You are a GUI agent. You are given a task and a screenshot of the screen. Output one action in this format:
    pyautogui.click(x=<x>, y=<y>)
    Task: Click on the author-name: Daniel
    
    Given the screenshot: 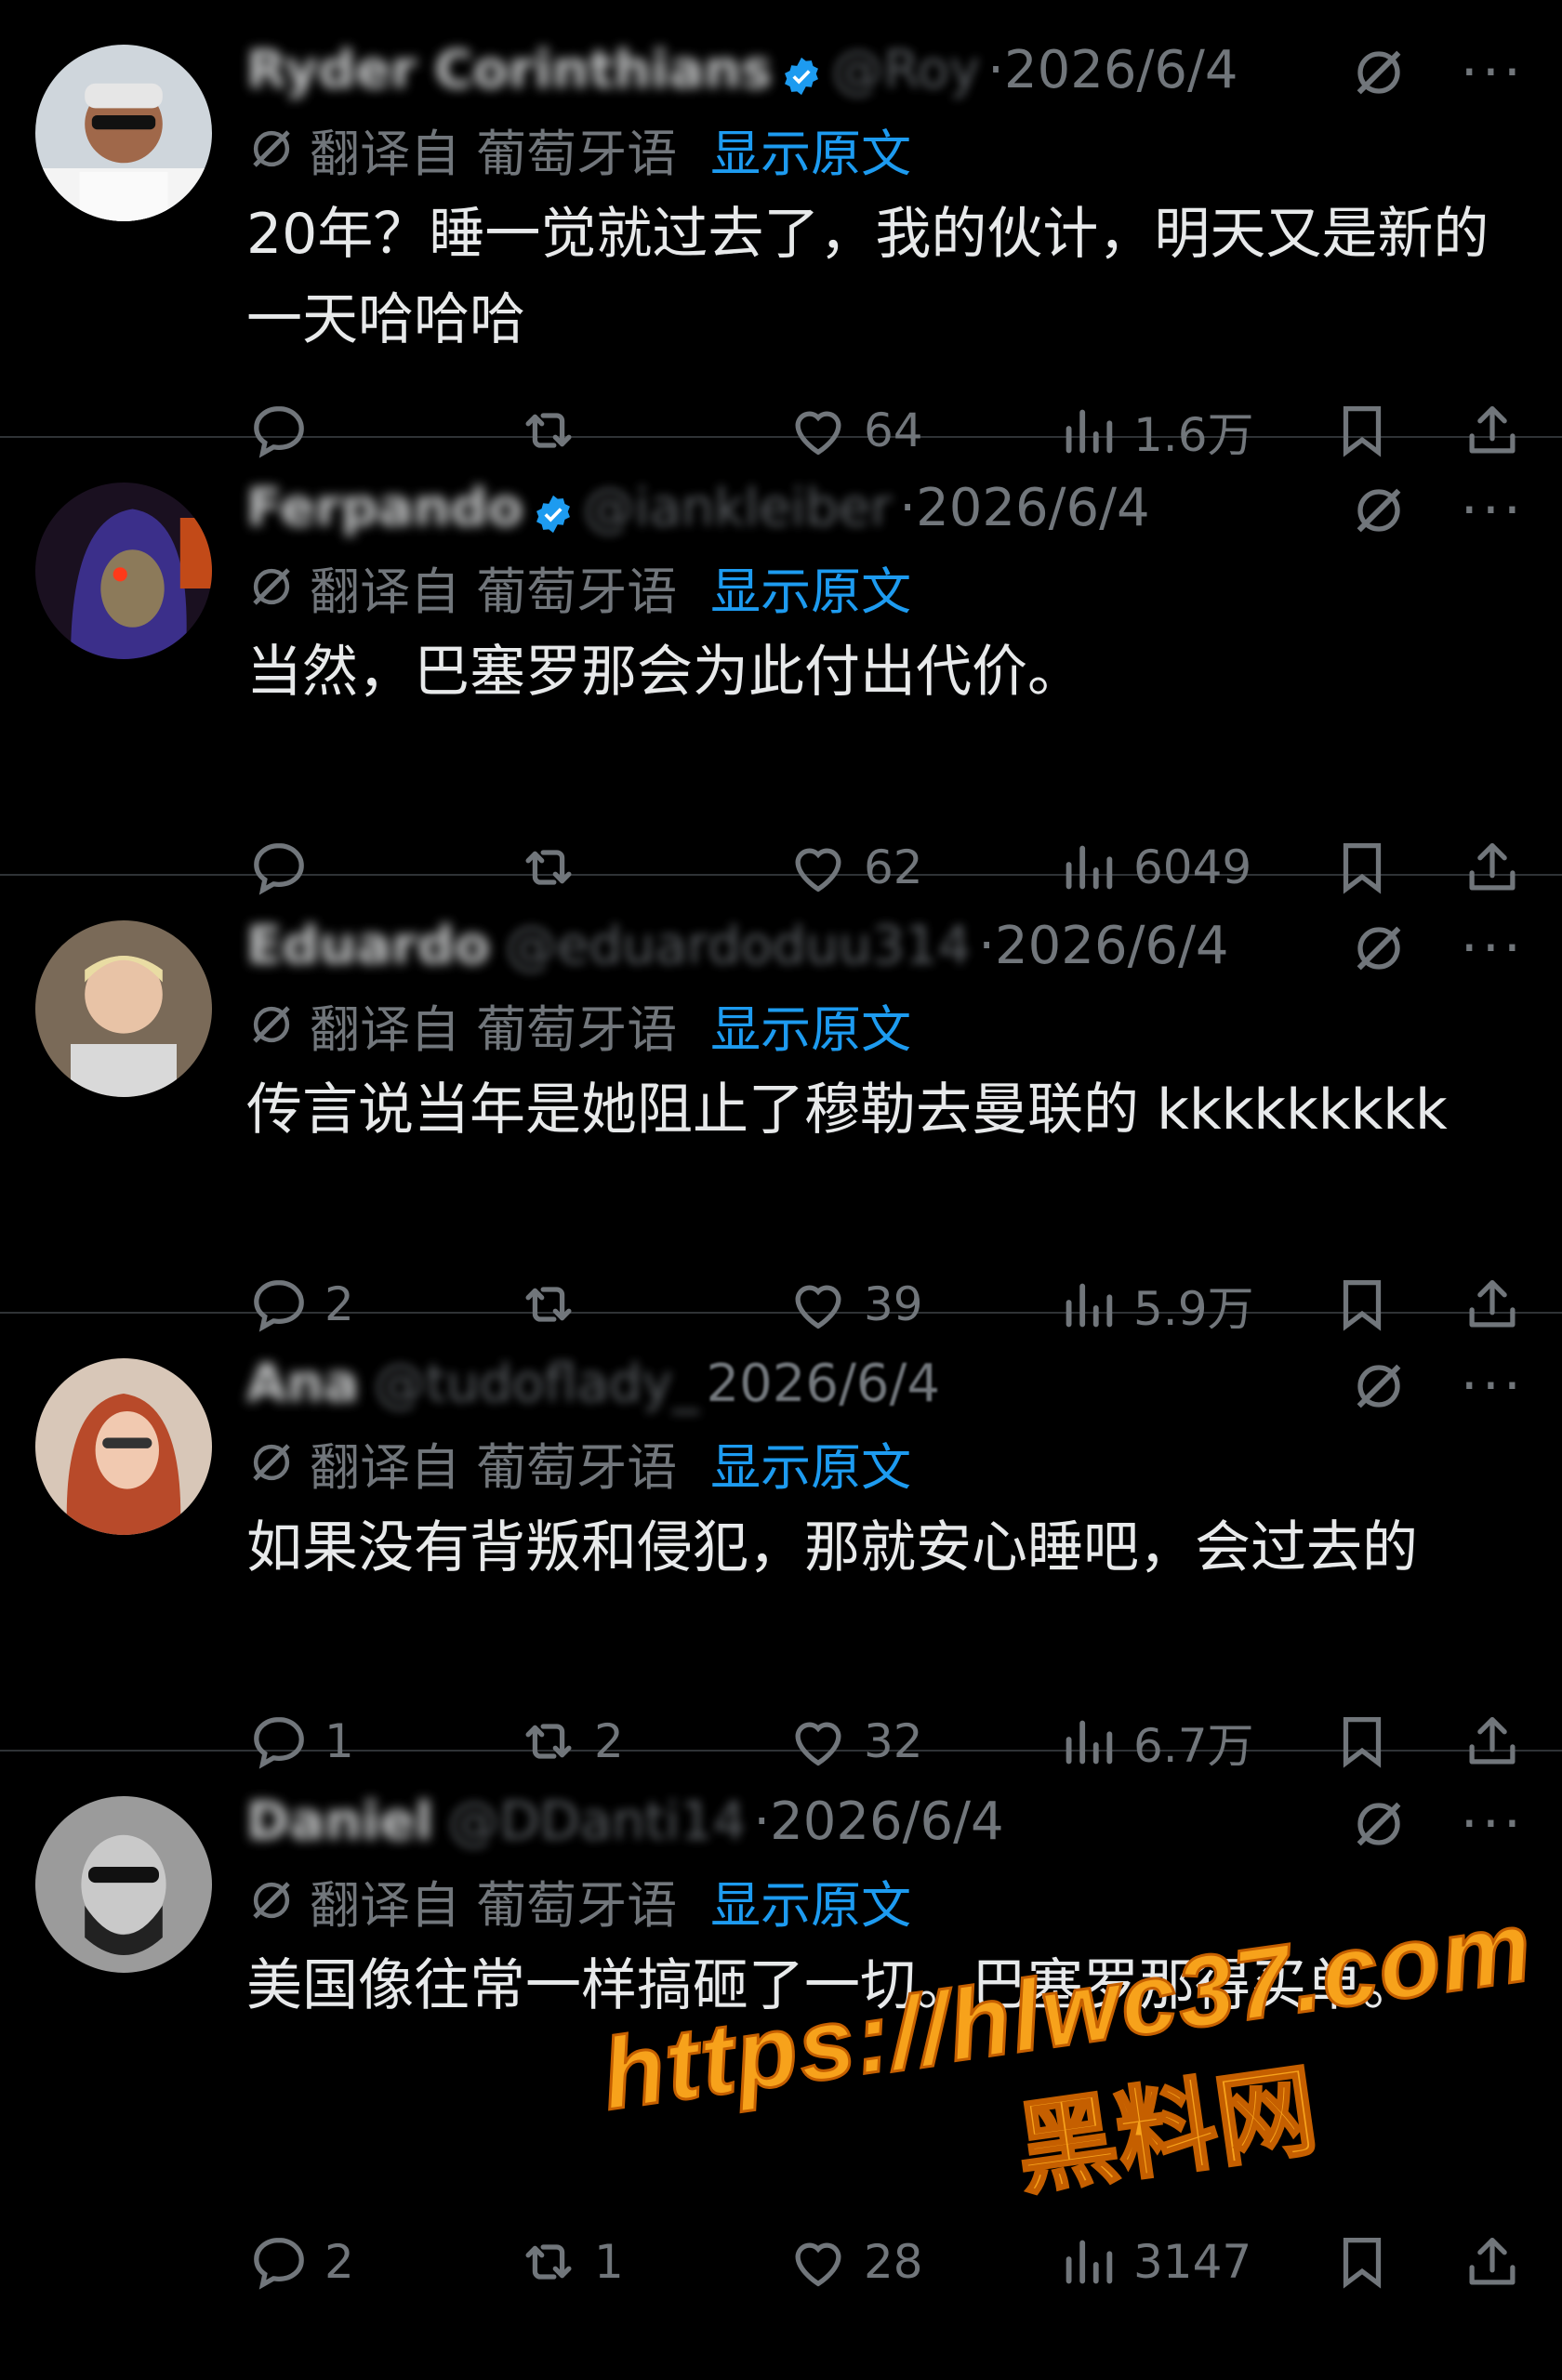 What is the action you would take?
    pyautogui.click(x=339, y=1822)
    